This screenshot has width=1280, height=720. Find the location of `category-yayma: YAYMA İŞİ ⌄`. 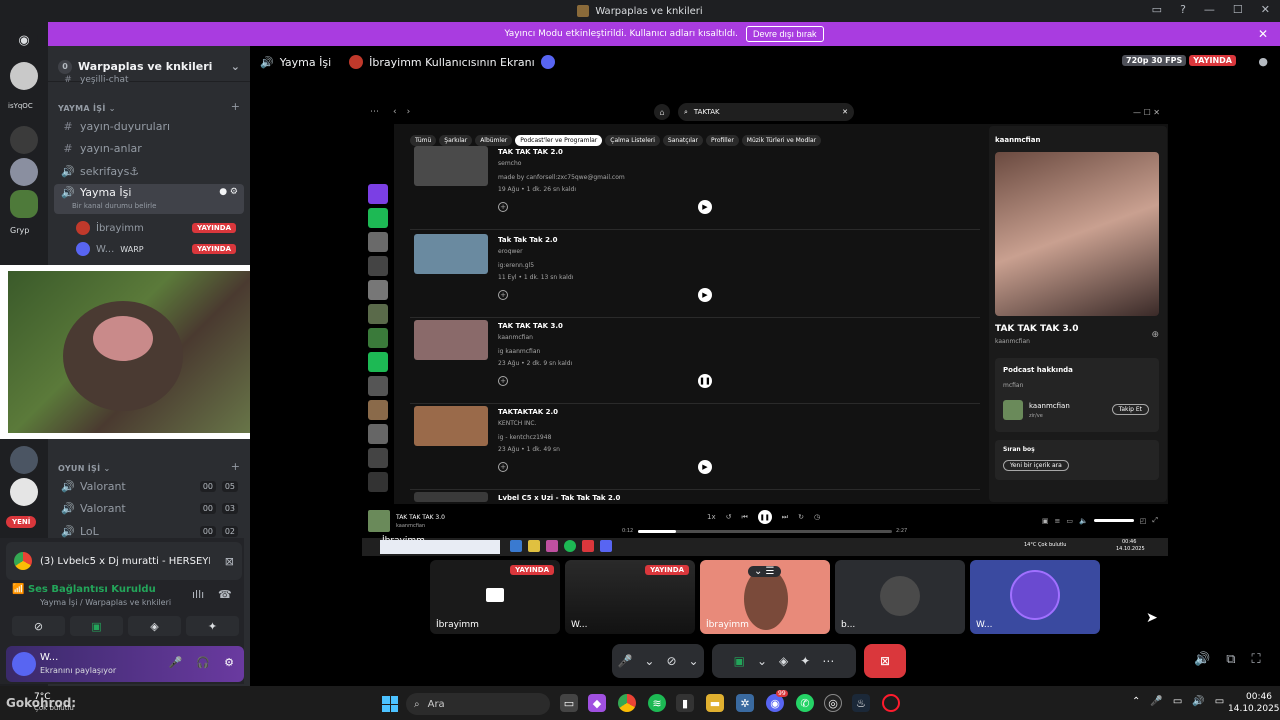

category-yayma: YAYMA İŞİ ⌄ is located at coordinates (87, 108).